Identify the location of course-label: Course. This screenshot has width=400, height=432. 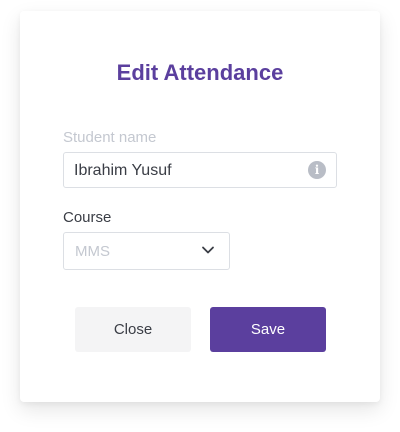
(87, 217).